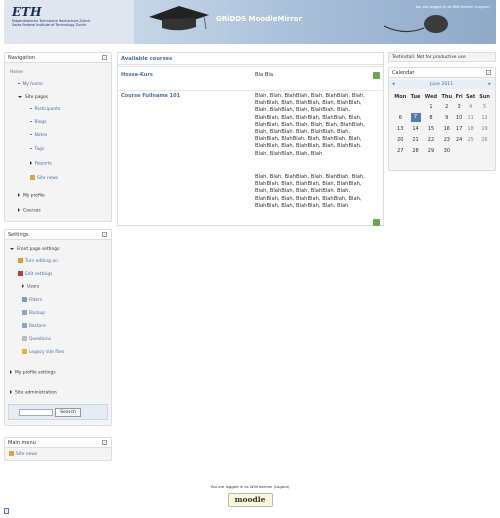 The image size is (500, 518). What do you see at coordinates (33, 373) in the screenshot?
I see `settings-my-profile: My profile settings` at bounding box center [33, 373].